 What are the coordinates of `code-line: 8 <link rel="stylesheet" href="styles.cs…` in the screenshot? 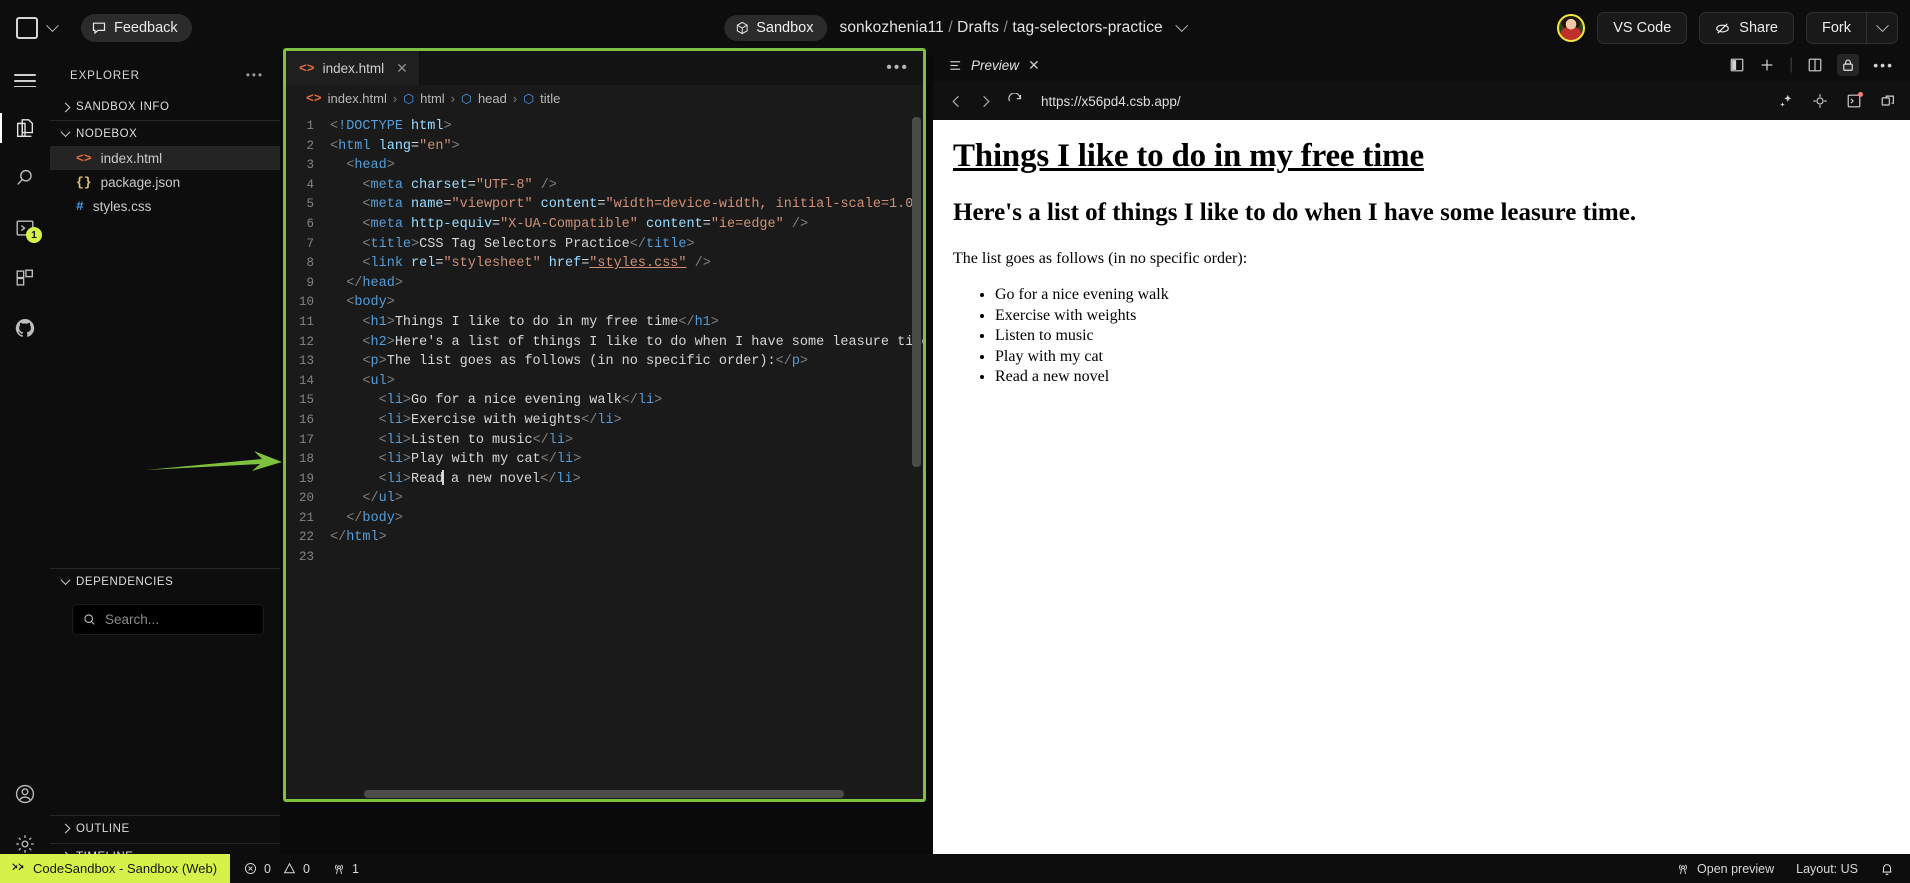 It's located at (604, 264).